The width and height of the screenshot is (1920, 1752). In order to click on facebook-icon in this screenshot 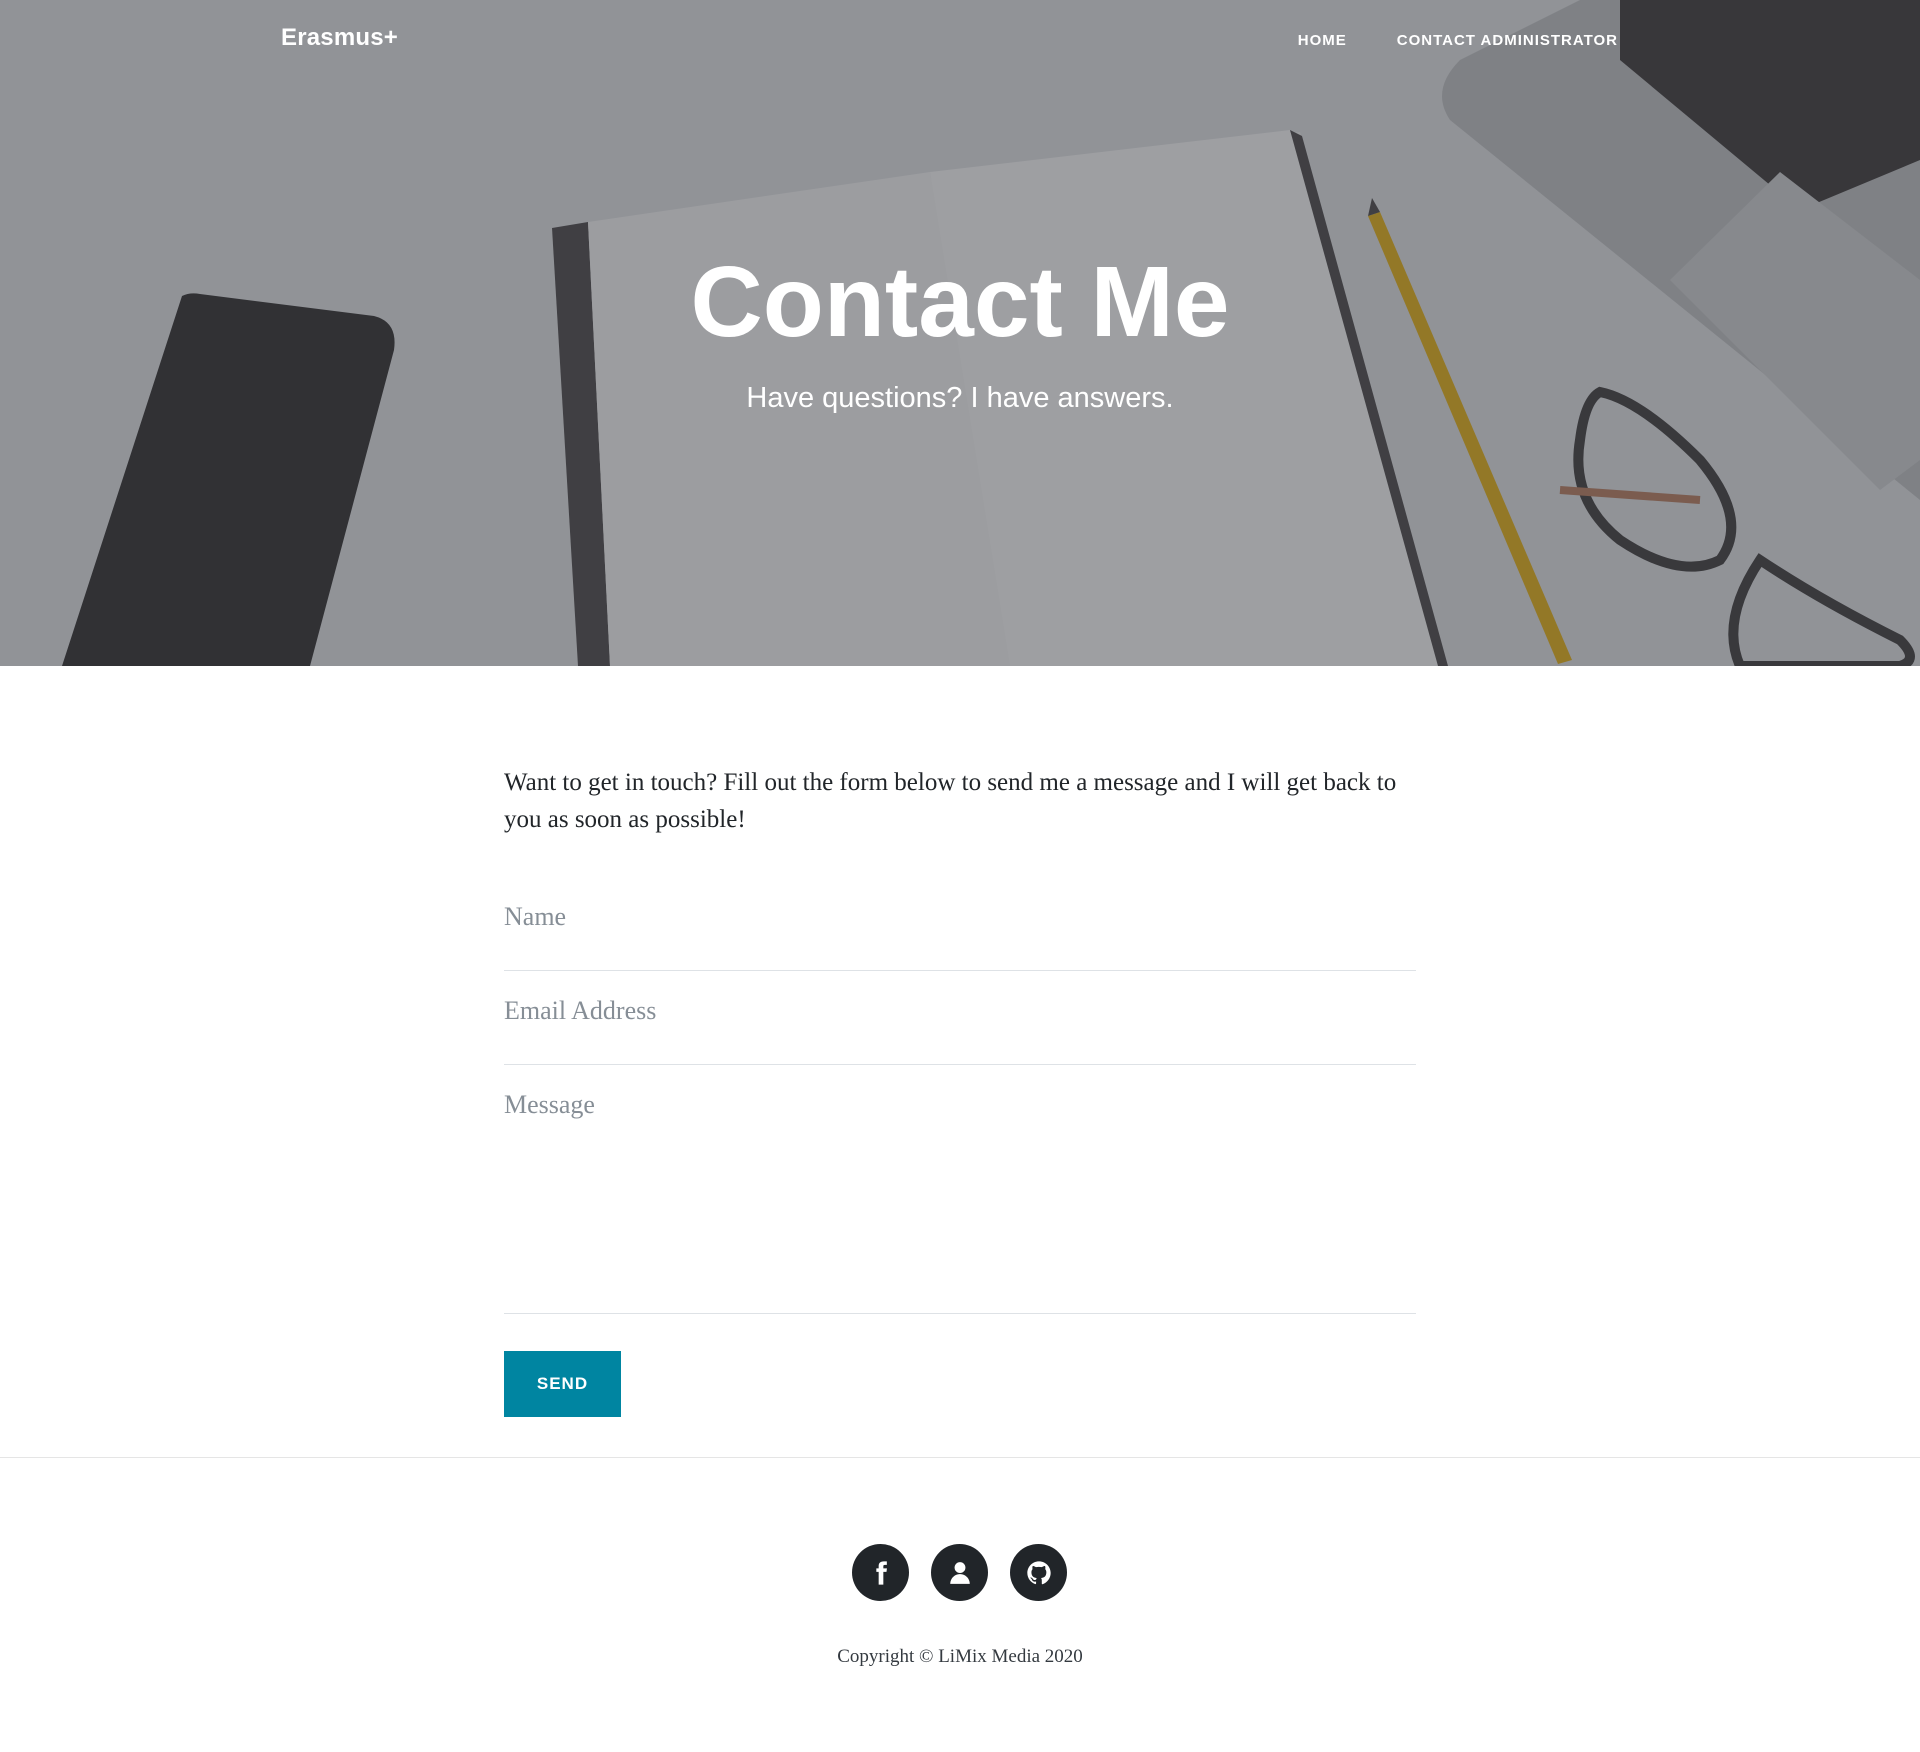, I will do `click(881, 1572)`.